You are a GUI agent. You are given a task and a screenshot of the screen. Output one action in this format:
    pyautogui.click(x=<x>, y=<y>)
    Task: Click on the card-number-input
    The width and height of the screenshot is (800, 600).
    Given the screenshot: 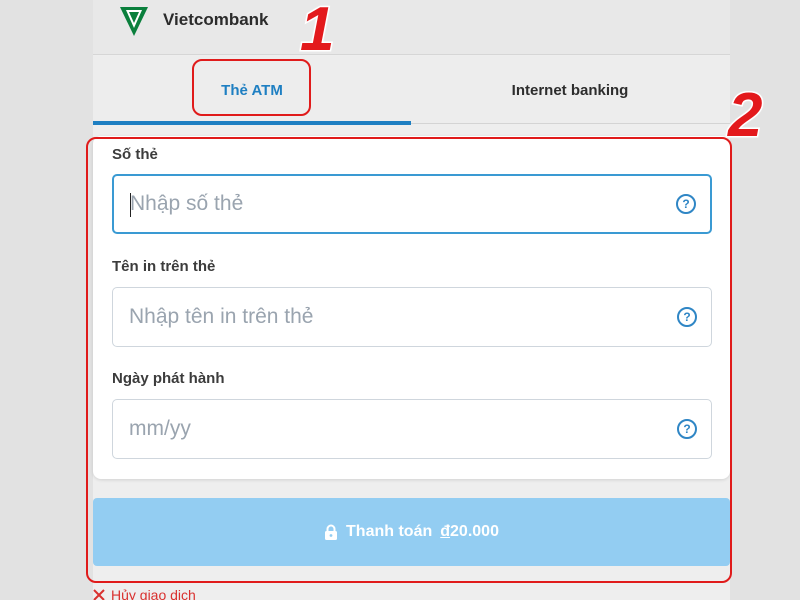 What is the action you would take?
    pyautogui.click(x=390, y=204)
    